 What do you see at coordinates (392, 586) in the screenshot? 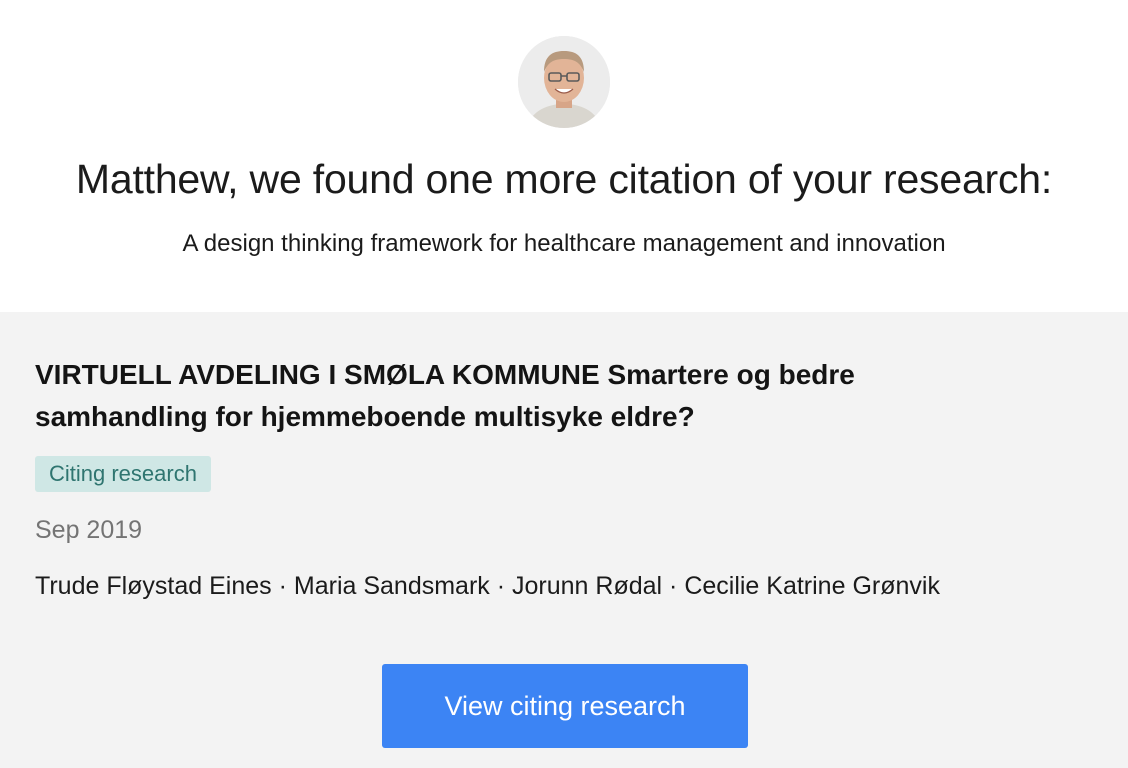
I see `author-name: Maria Sandsmark` at bounding box center [392, 586].